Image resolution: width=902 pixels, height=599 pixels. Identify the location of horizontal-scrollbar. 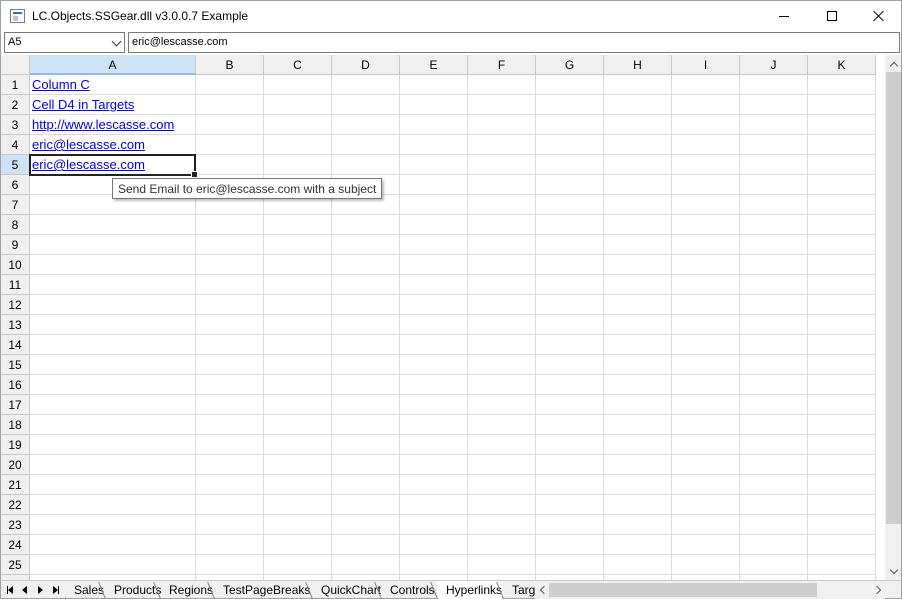
(710, 590).